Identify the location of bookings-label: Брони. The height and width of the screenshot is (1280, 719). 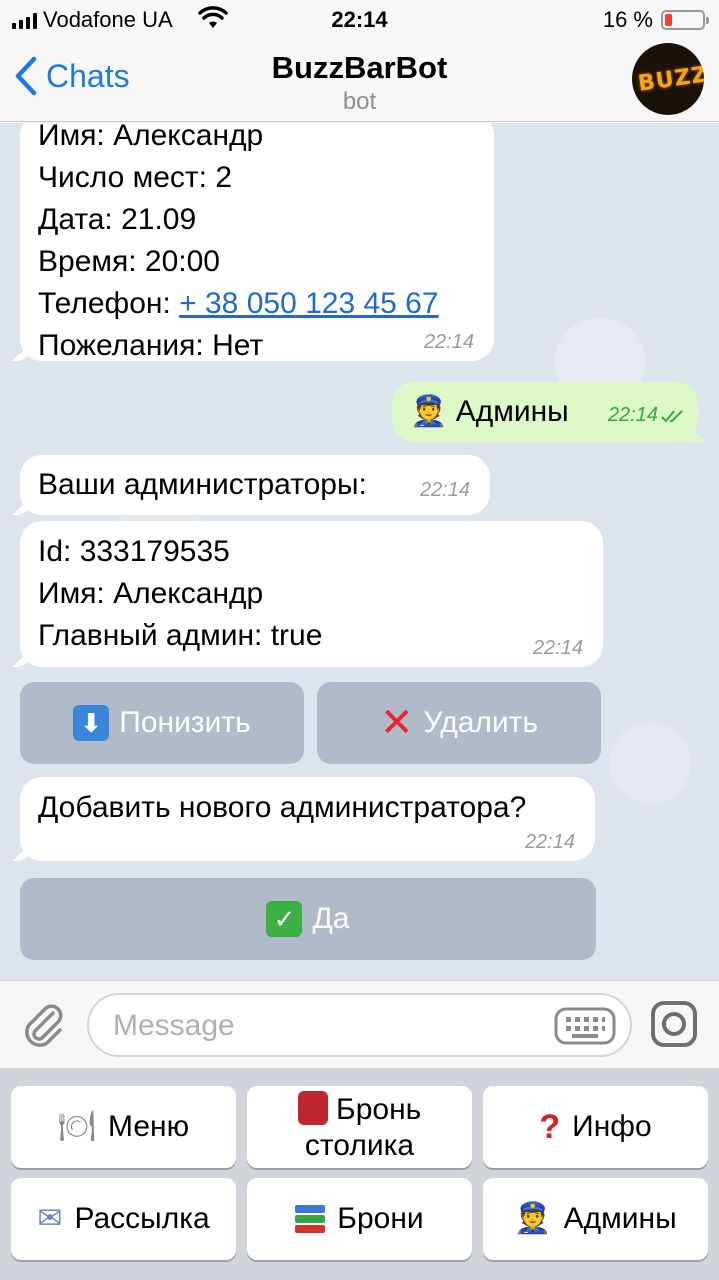
(380, 1218).